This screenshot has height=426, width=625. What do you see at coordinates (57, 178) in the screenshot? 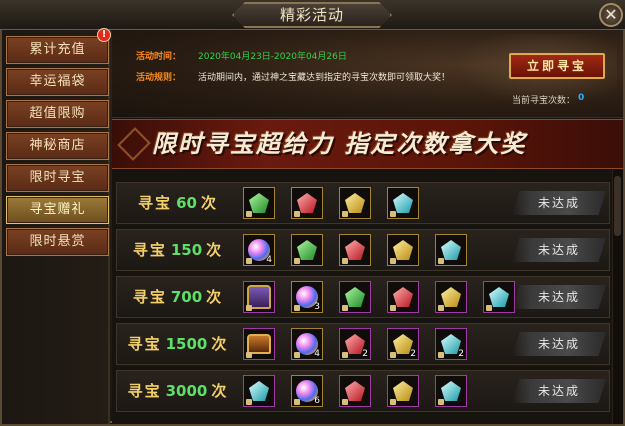
I see `sidebar-item-timed-treasure: 限时寻宝` at bounding box center [57, 178].